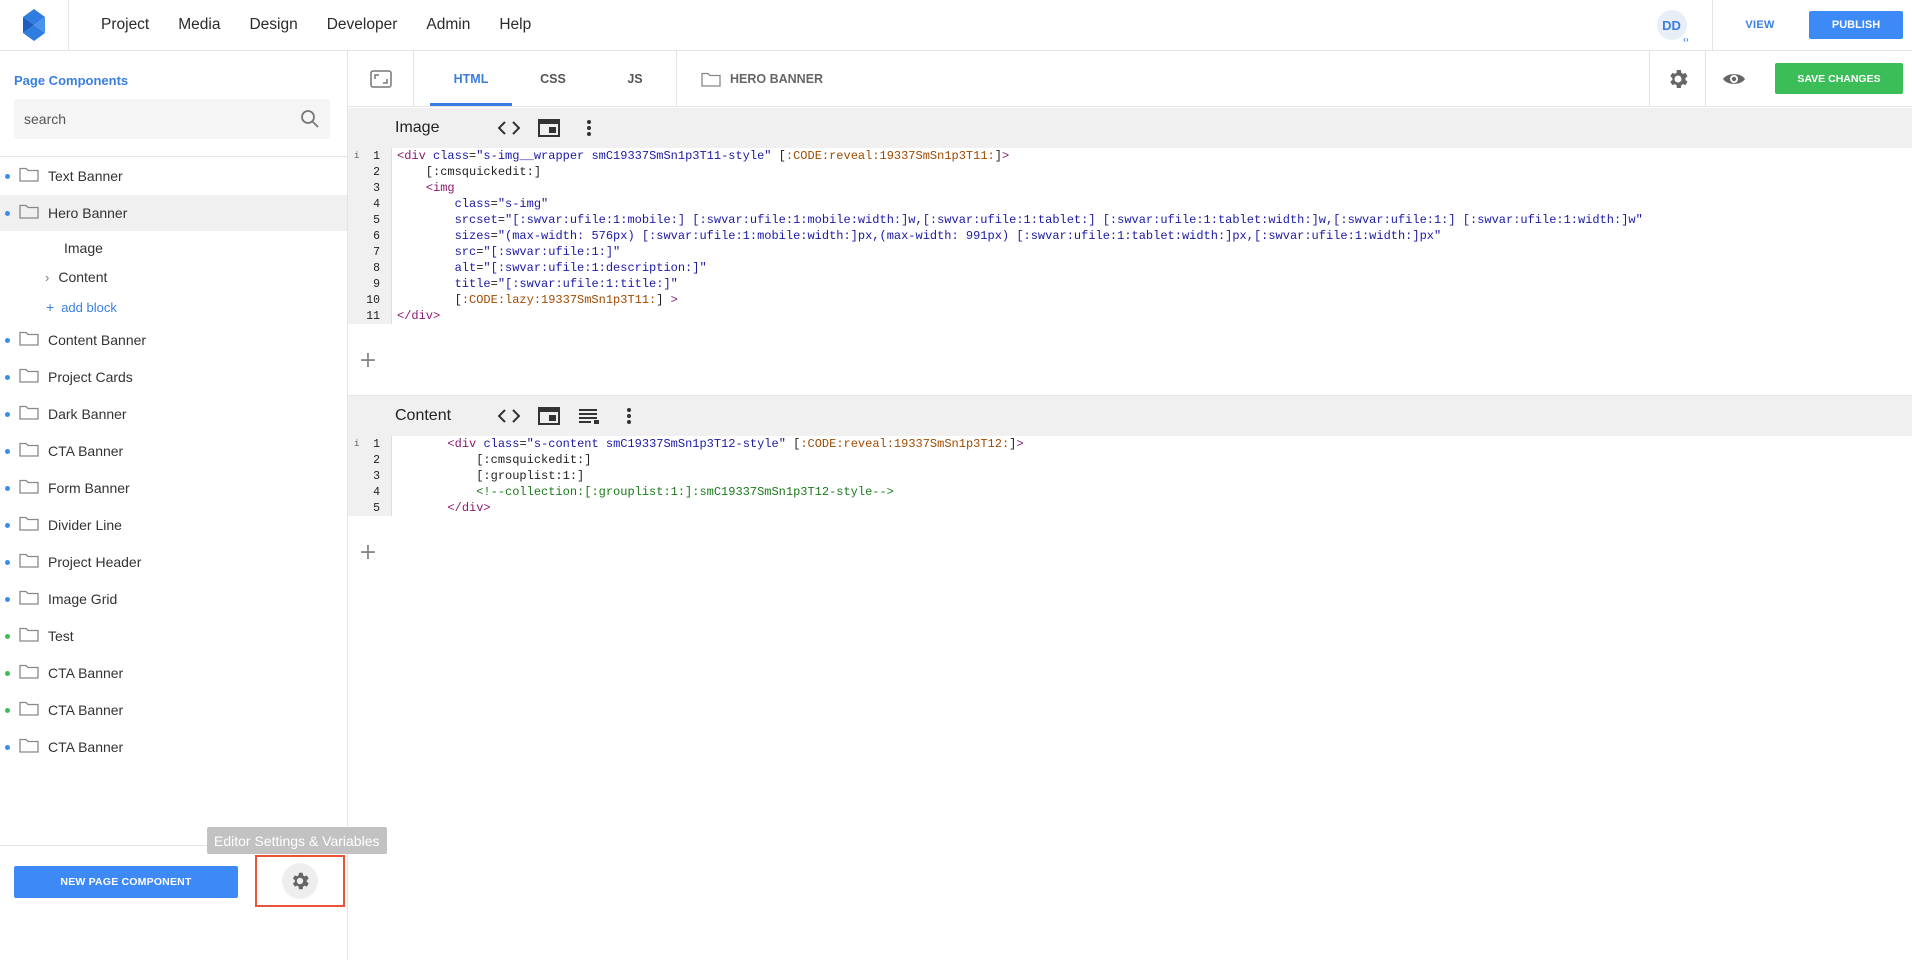 This screenshot has height=960, width=1912. What do you see at coordinates (173, 525) in the screenshot?
I see `sidebar-item: Divider Line` at bounding box center [173, 525].